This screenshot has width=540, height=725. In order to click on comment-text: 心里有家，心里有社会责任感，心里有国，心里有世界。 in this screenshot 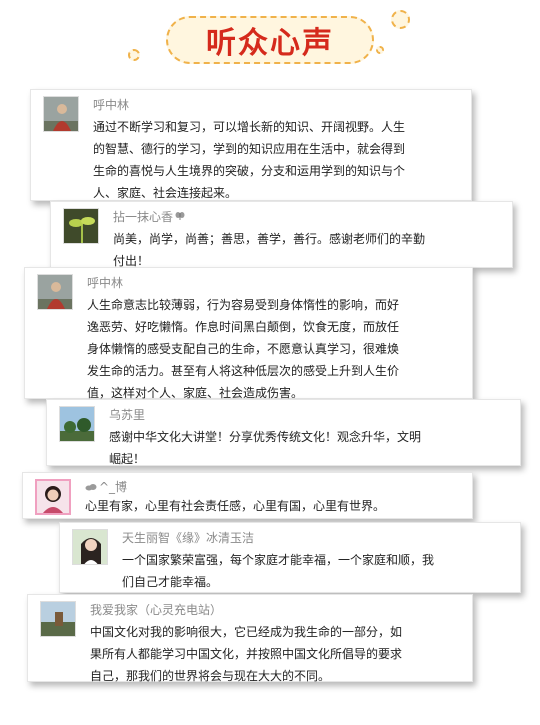, I will do `click(235, 506)`.